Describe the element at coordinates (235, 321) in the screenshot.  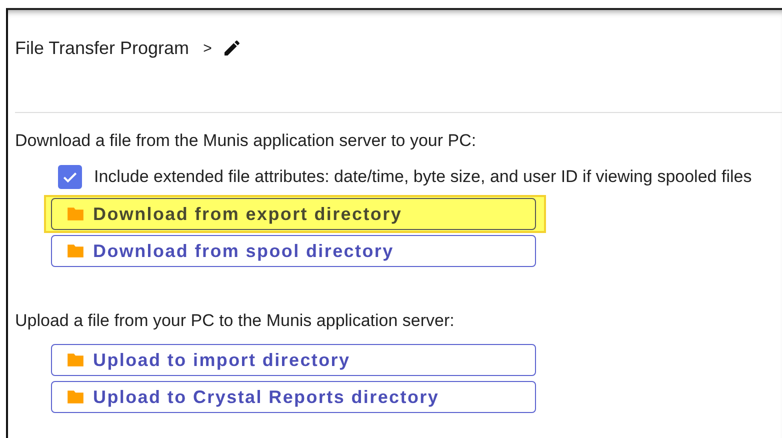
I see `section-label: Upload a file from your PC to the Munis application server:` at that location.